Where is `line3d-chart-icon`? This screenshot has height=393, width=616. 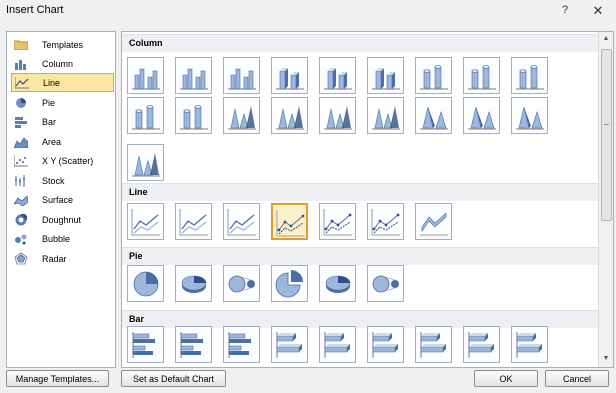 line3d-chart-icon is located at coordinates (434, 224).